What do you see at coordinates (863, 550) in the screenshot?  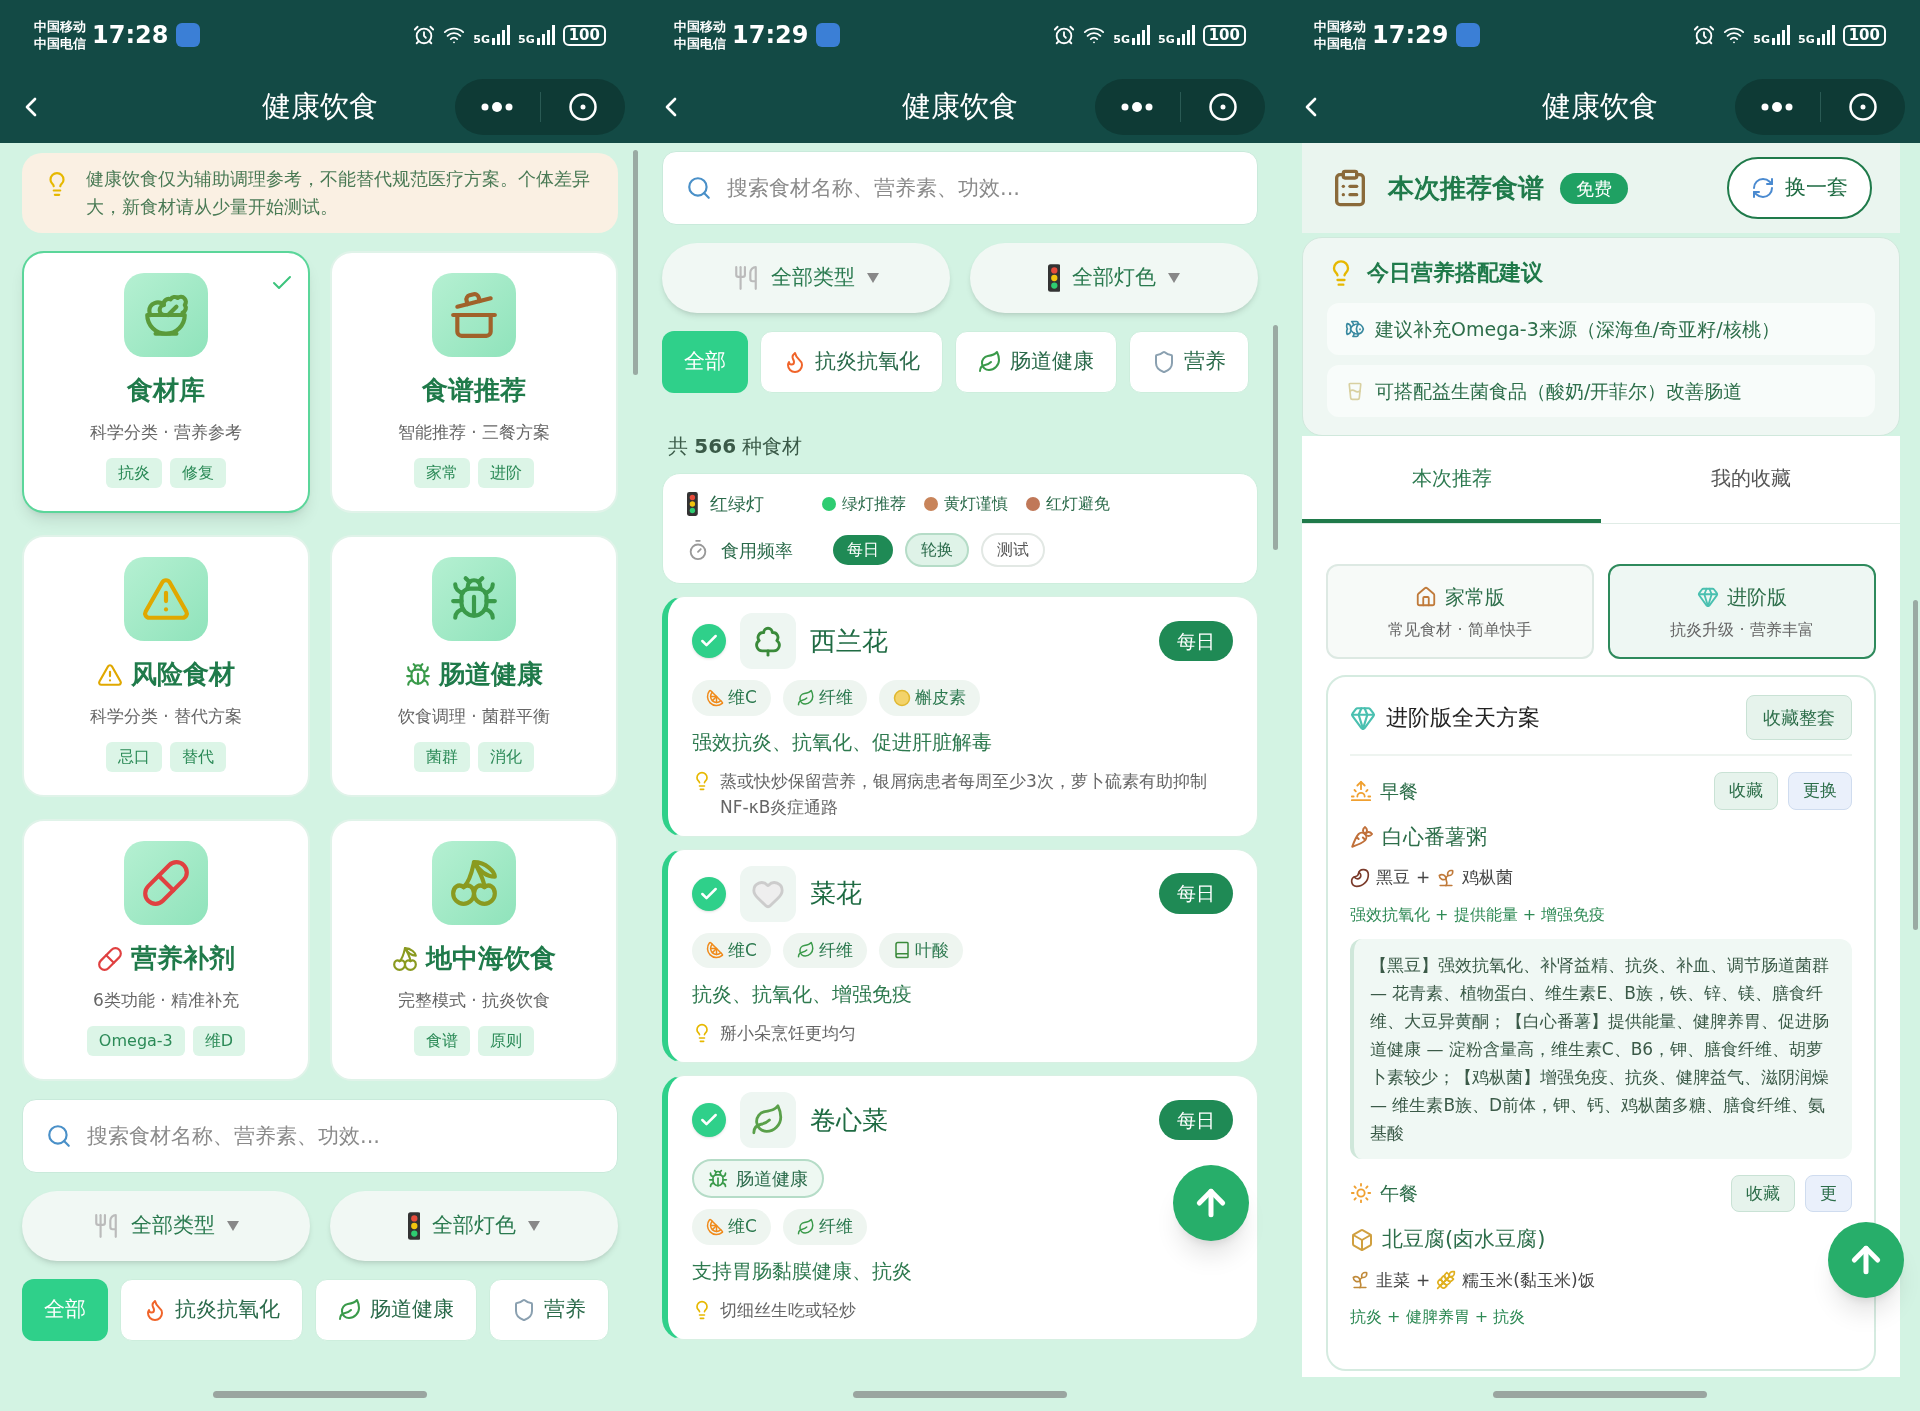 I see `frequency-tag: 每日` at bounding box center [863, 550].